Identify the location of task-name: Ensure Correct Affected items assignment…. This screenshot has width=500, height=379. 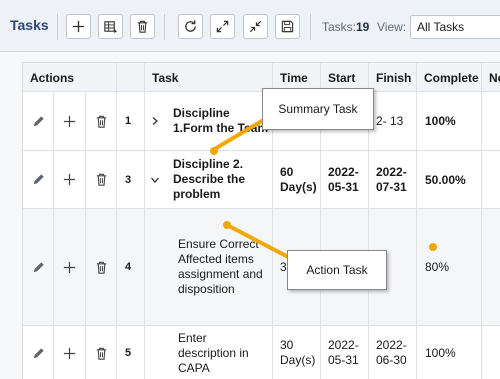
(220, 266).